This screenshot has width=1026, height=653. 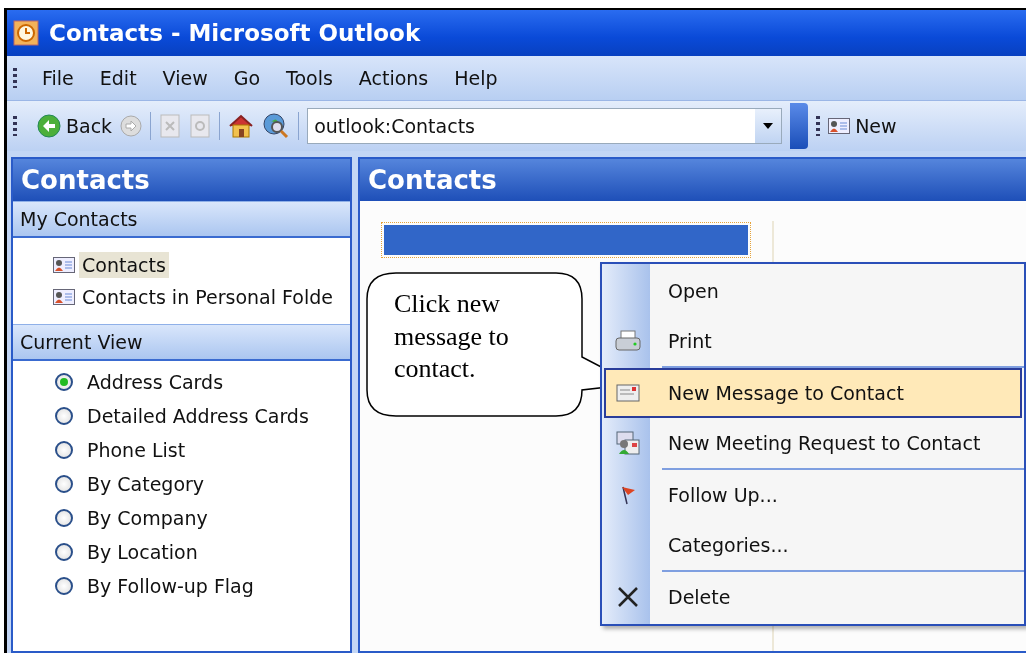 I want to click on meeting-icon, so click(x=628, y=443).